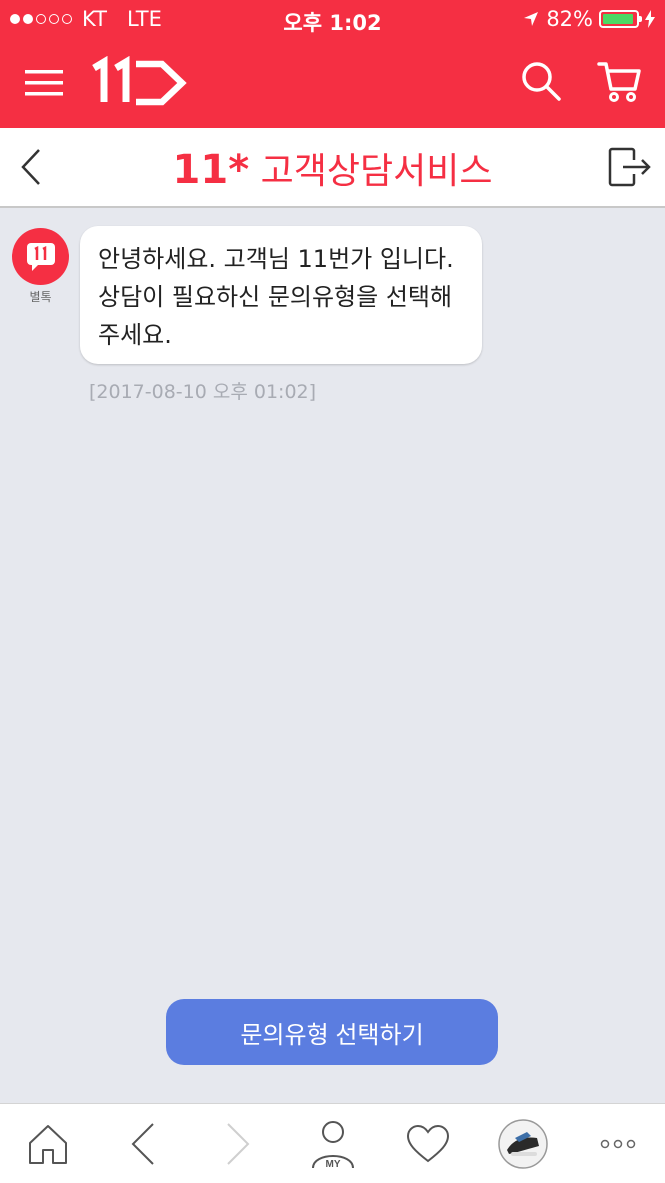 The height and width of the screenshot is (1183, 665). I want to click on heart-icon, so click(427, 1143).